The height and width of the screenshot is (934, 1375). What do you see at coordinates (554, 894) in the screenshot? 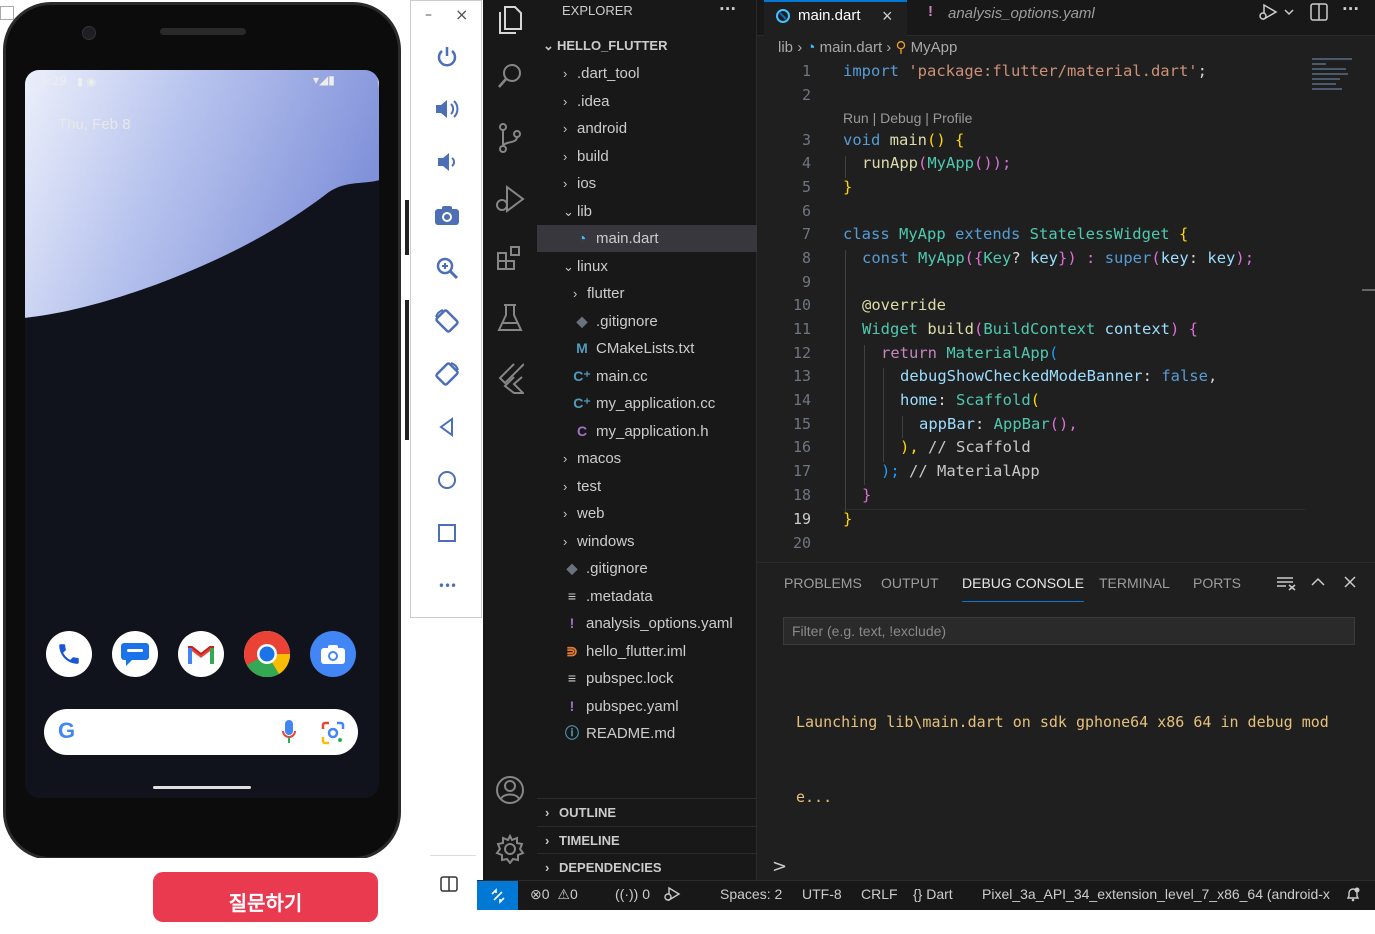
I see `problems-status: ⊗0 ⚠0` at bounding box center [554, 894].